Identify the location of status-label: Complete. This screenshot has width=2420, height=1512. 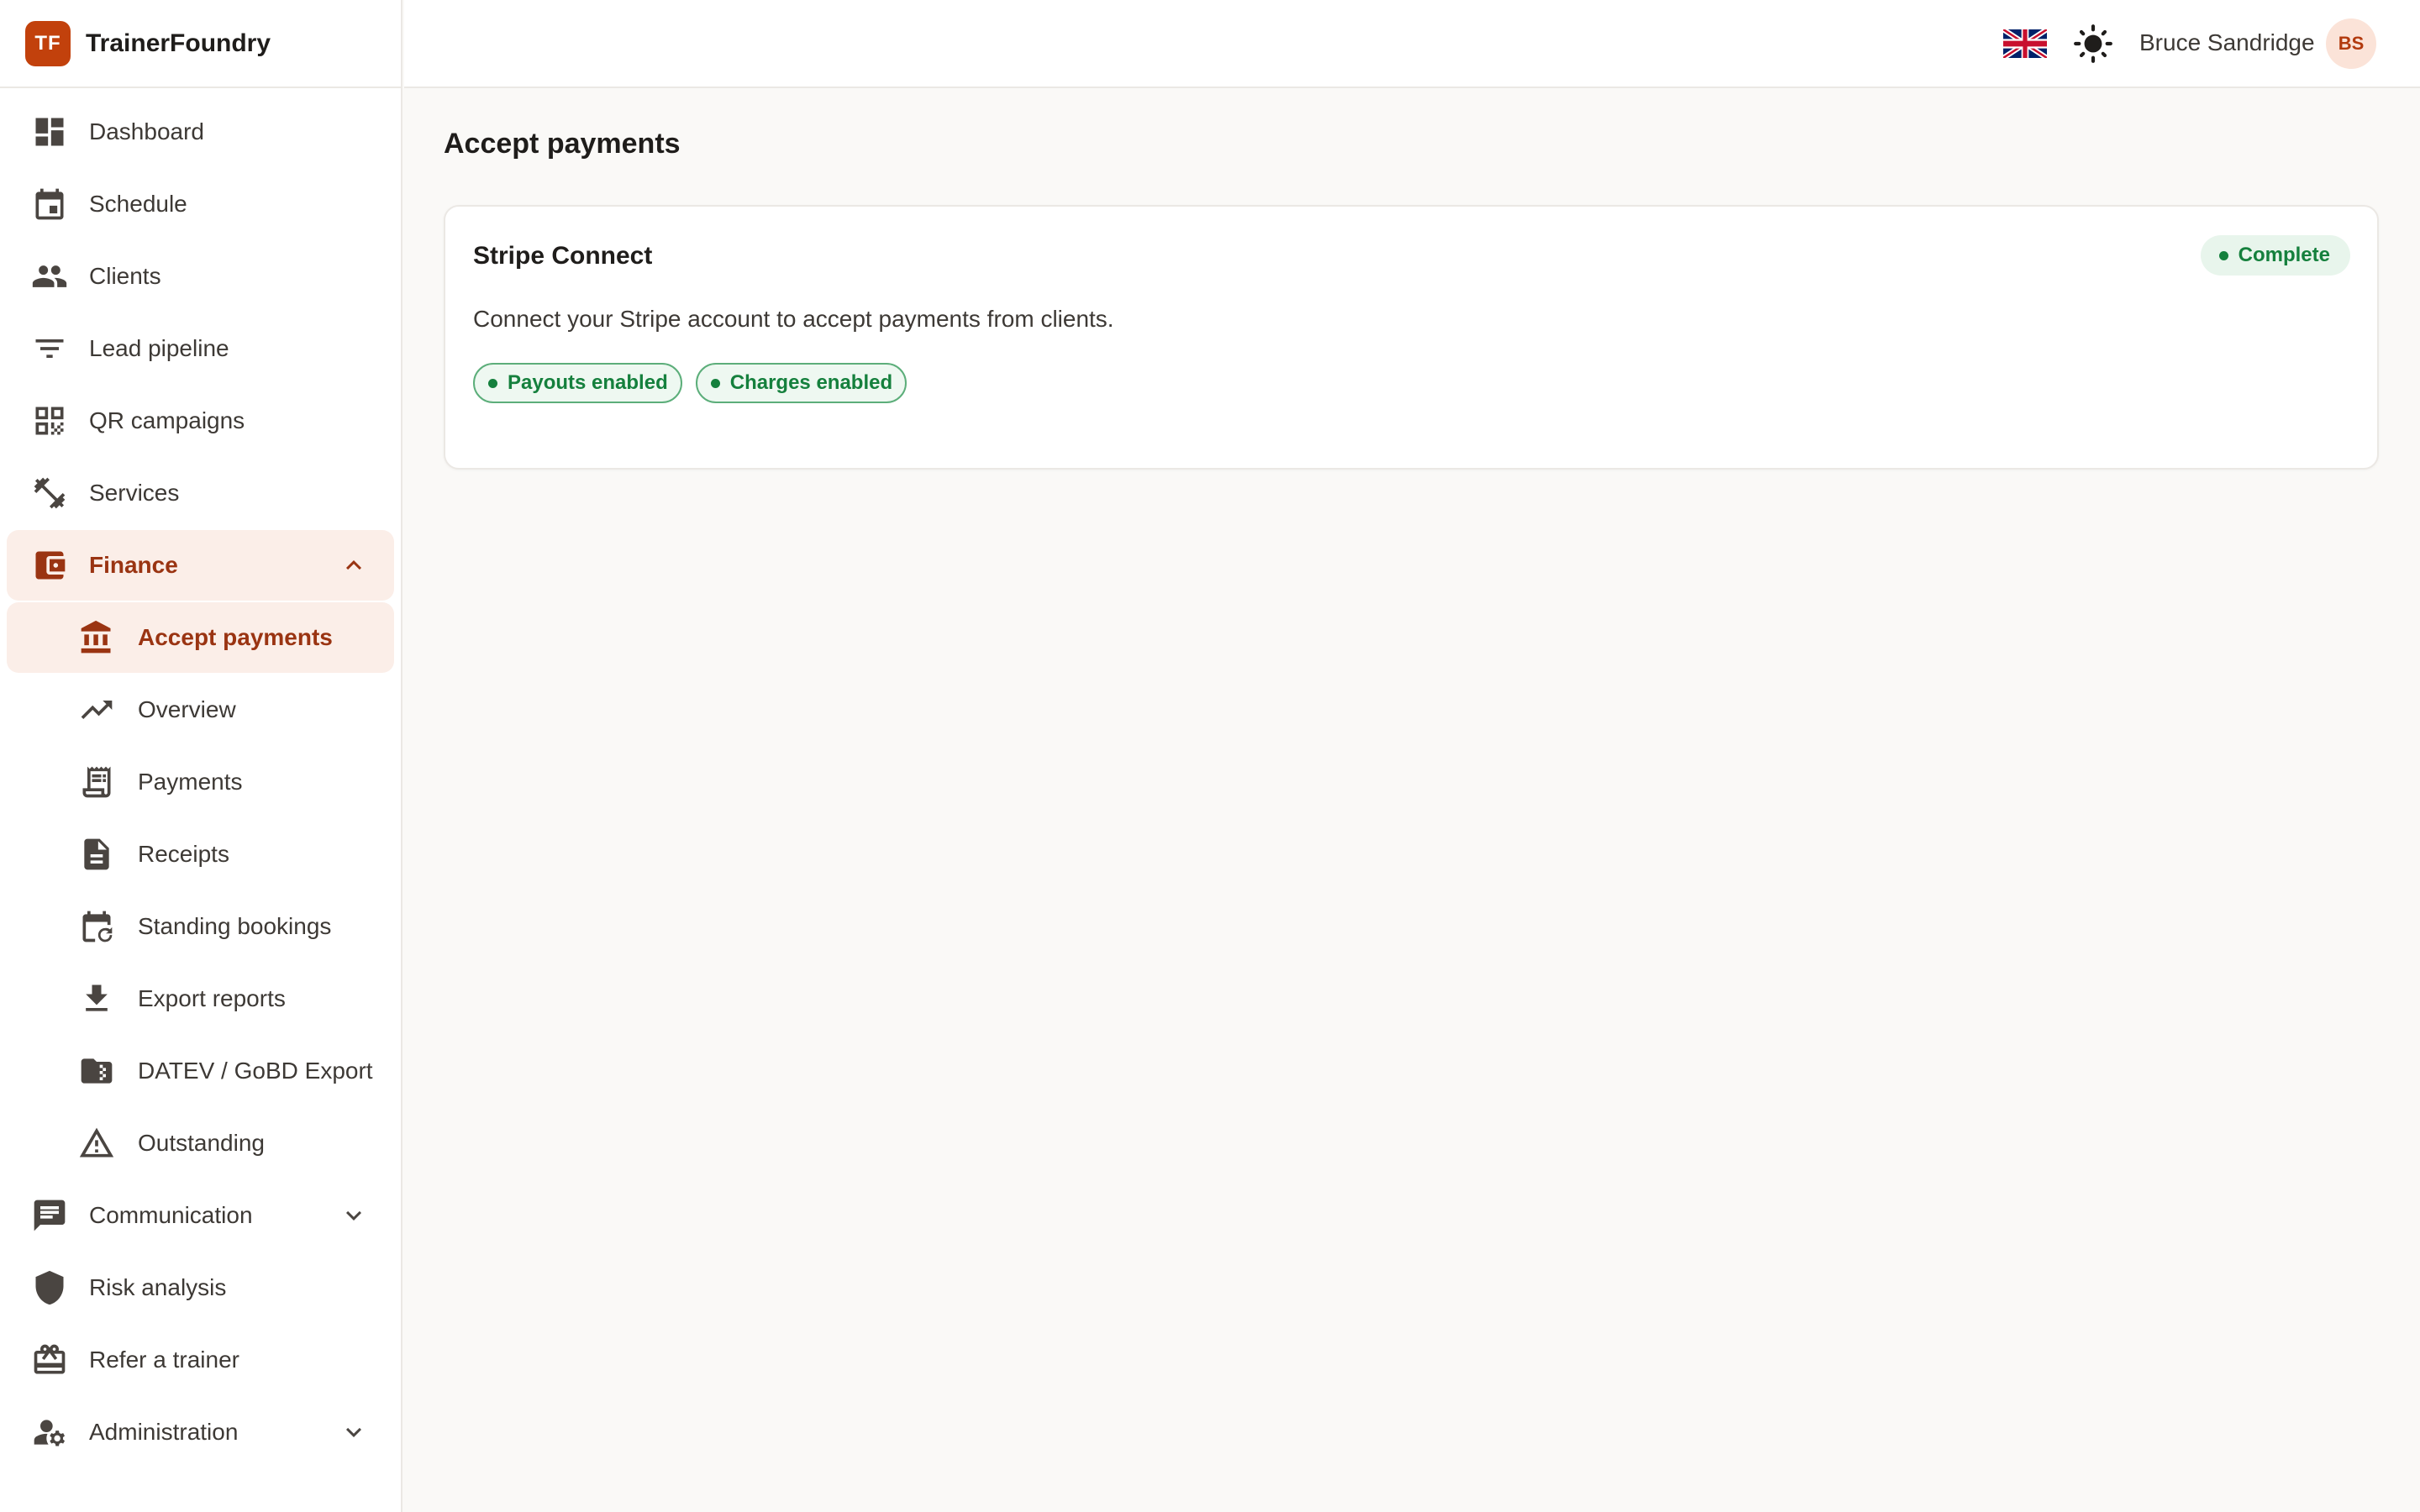
(2284, 255).